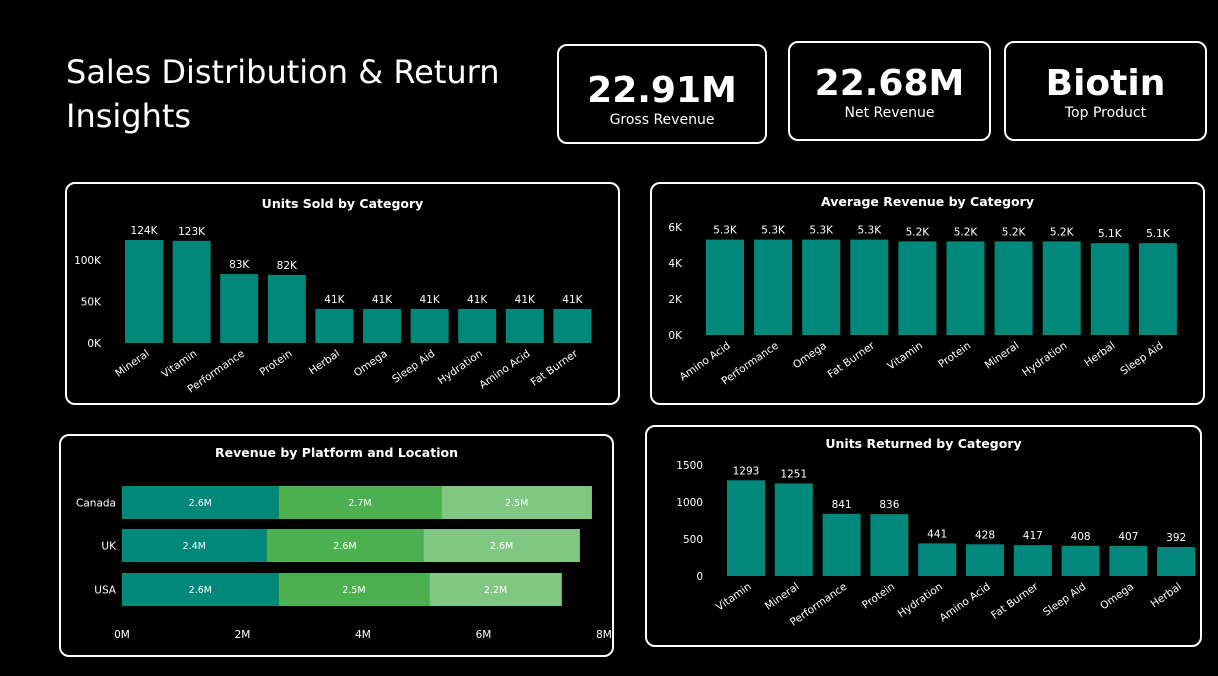 The height and width of the screenshot is (676, 1218). I want to click on data-label: 841, so click(842, 505).